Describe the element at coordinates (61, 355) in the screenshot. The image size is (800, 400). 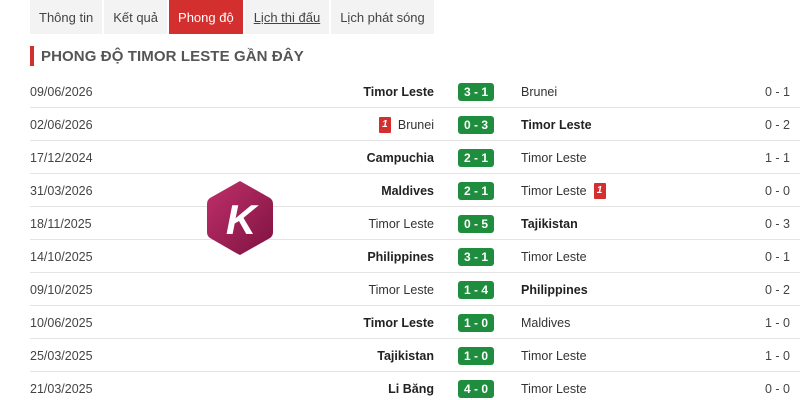
I see `match-date: 25/03/2025` at that location.